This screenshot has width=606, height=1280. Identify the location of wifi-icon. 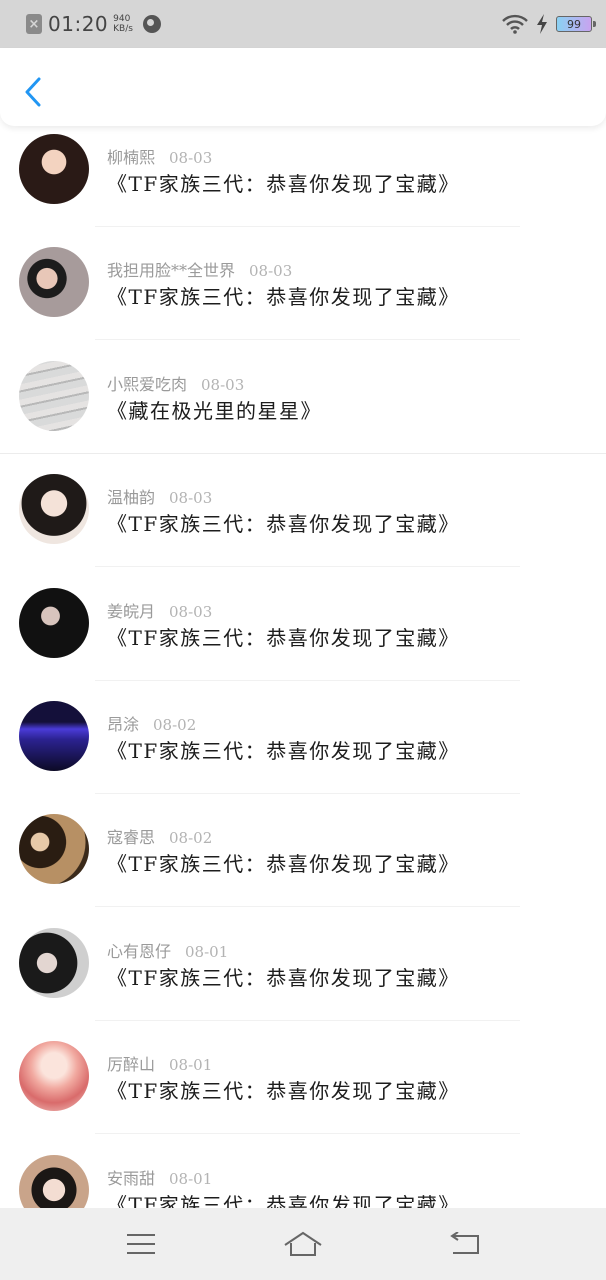
(515, 24).